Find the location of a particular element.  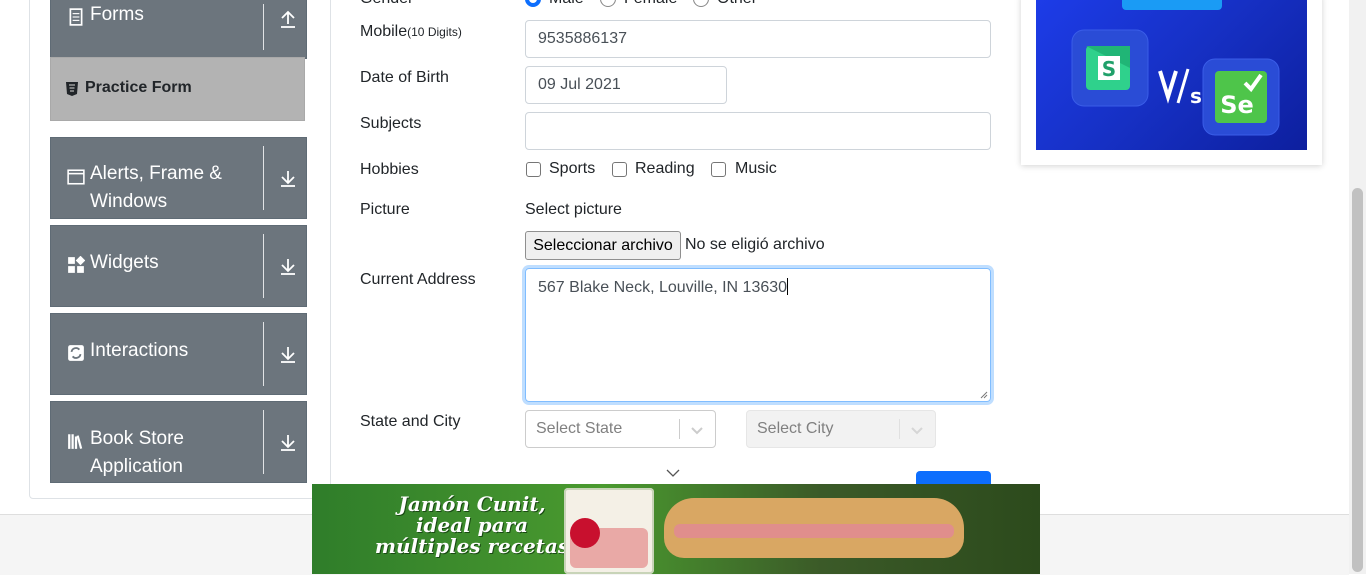

gender-radio-female is located at coordinates (608, 3).